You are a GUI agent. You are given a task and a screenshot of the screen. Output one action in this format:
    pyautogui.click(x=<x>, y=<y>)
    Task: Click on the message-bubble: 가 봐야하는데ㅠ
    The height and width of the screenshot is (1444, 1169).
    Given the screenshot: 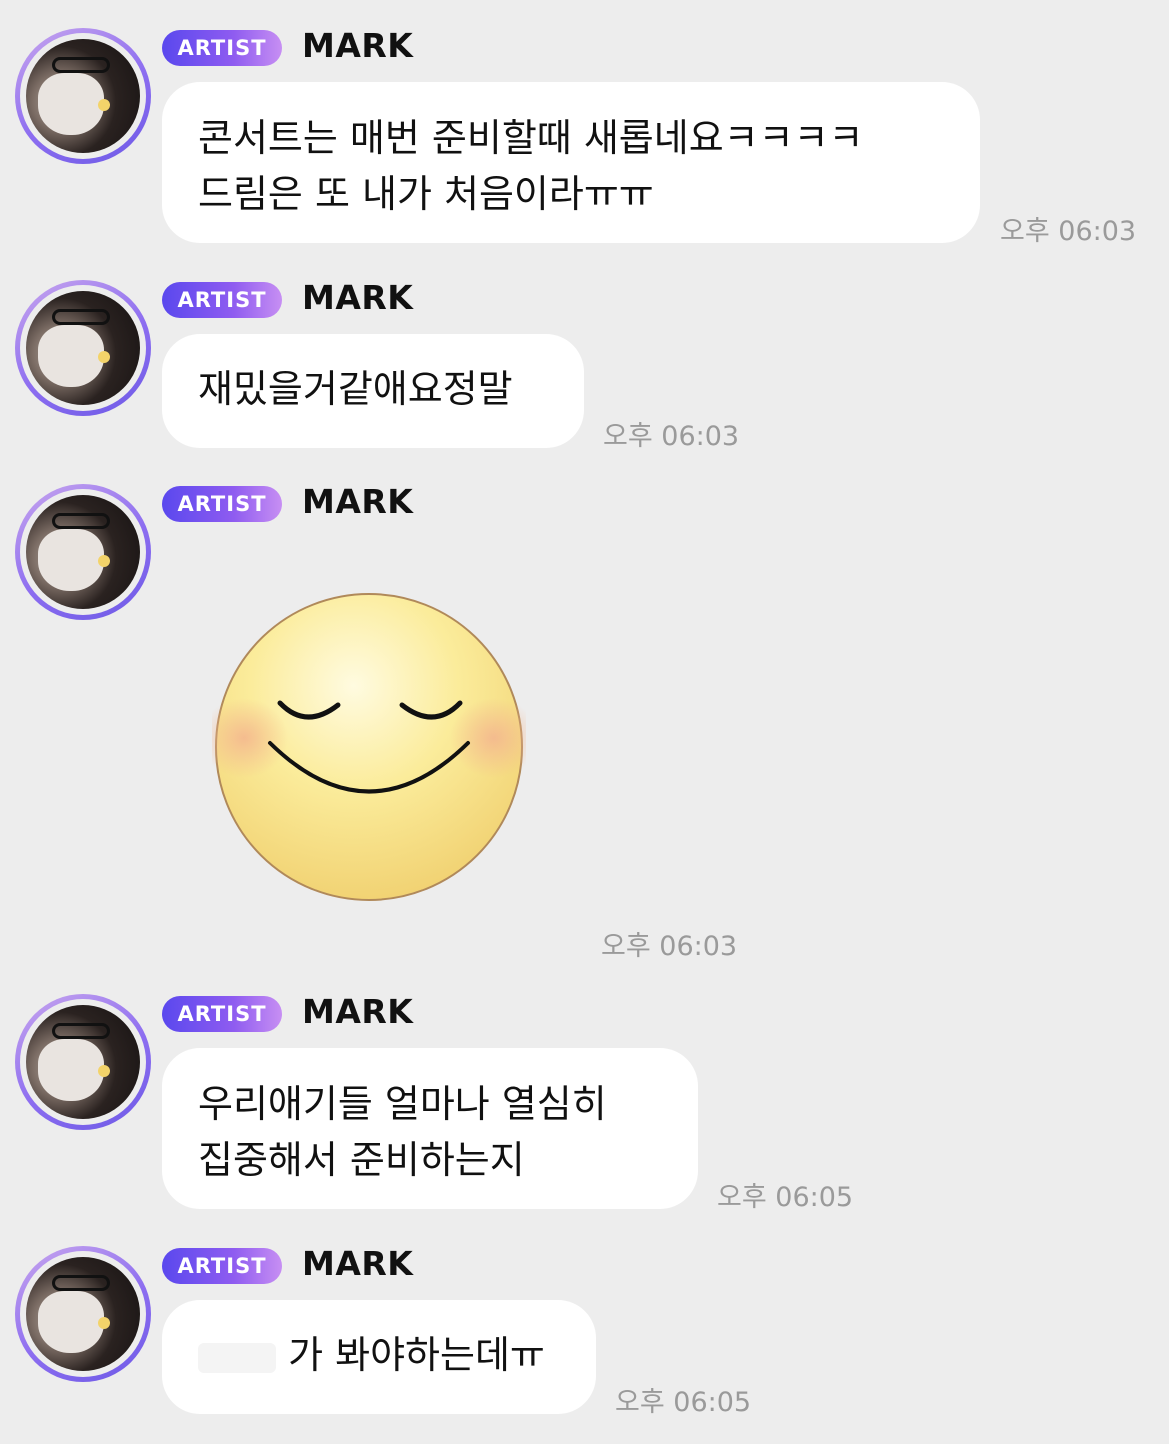 What is the action you would take?
    pyautogui.click(x=379, y=1357)
    